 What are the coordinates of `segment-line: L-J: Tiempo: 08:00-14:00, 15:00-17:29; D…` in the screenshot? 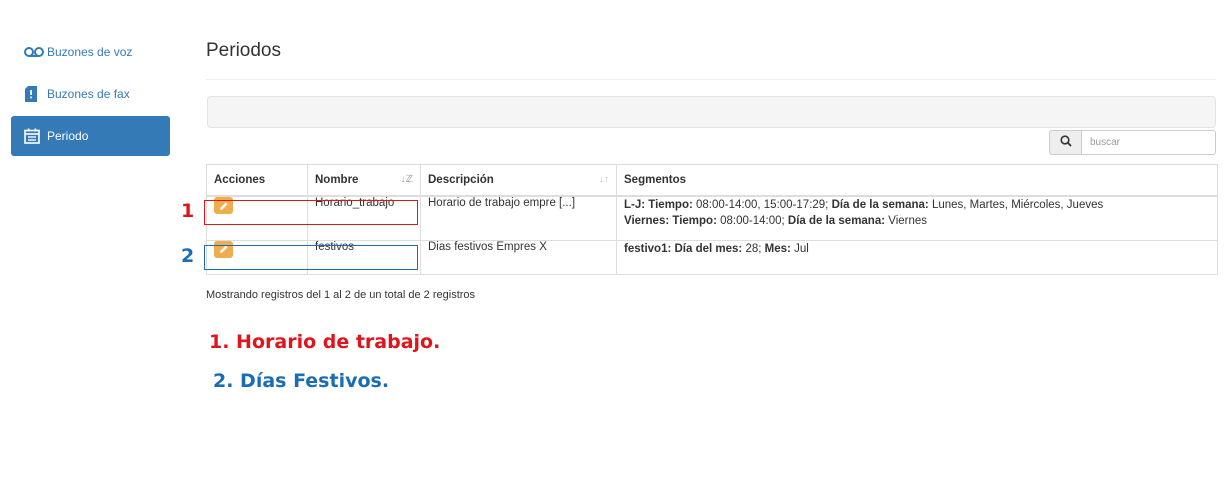 It's located at (864, 205).